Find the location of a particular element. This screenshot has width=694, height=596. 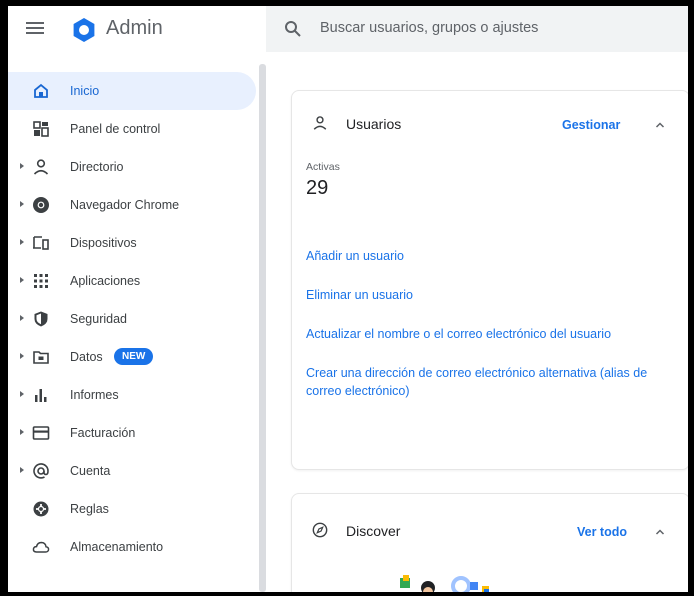

folder-icon is located at coordinates (41, 357).